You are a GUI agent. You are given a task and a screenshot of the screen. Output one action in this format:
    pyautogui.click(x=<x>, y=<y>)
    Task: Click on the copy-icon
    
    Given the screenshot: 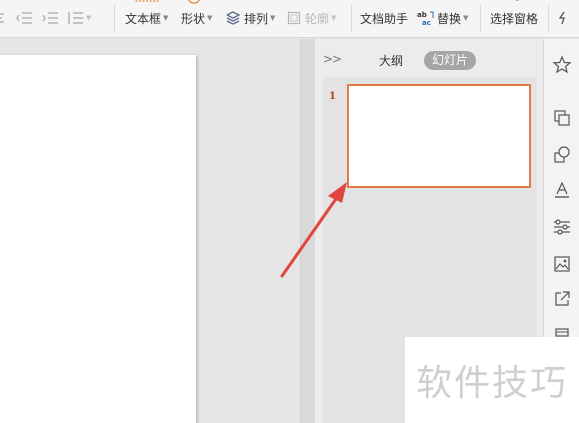 What is the action you would take?
    pyautogui.click(x=562, y=118)
    